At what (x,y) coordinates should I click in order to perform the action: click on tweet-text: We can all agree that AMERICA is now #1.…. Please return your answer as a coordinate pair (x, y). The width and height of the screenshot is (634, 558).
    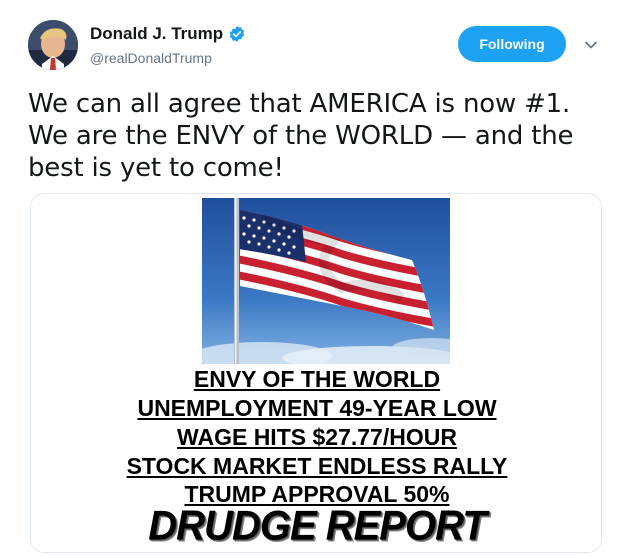
    Looking at the image, I should click on (301, 136).